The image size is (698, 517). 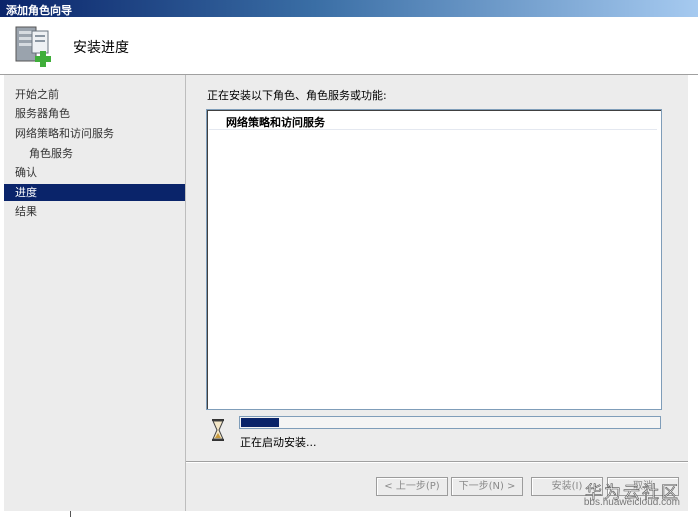 What do you see at coordinates (33, 46) in the screenshot?
I see `server-role-add-icon` at bounding box center [33, 46].